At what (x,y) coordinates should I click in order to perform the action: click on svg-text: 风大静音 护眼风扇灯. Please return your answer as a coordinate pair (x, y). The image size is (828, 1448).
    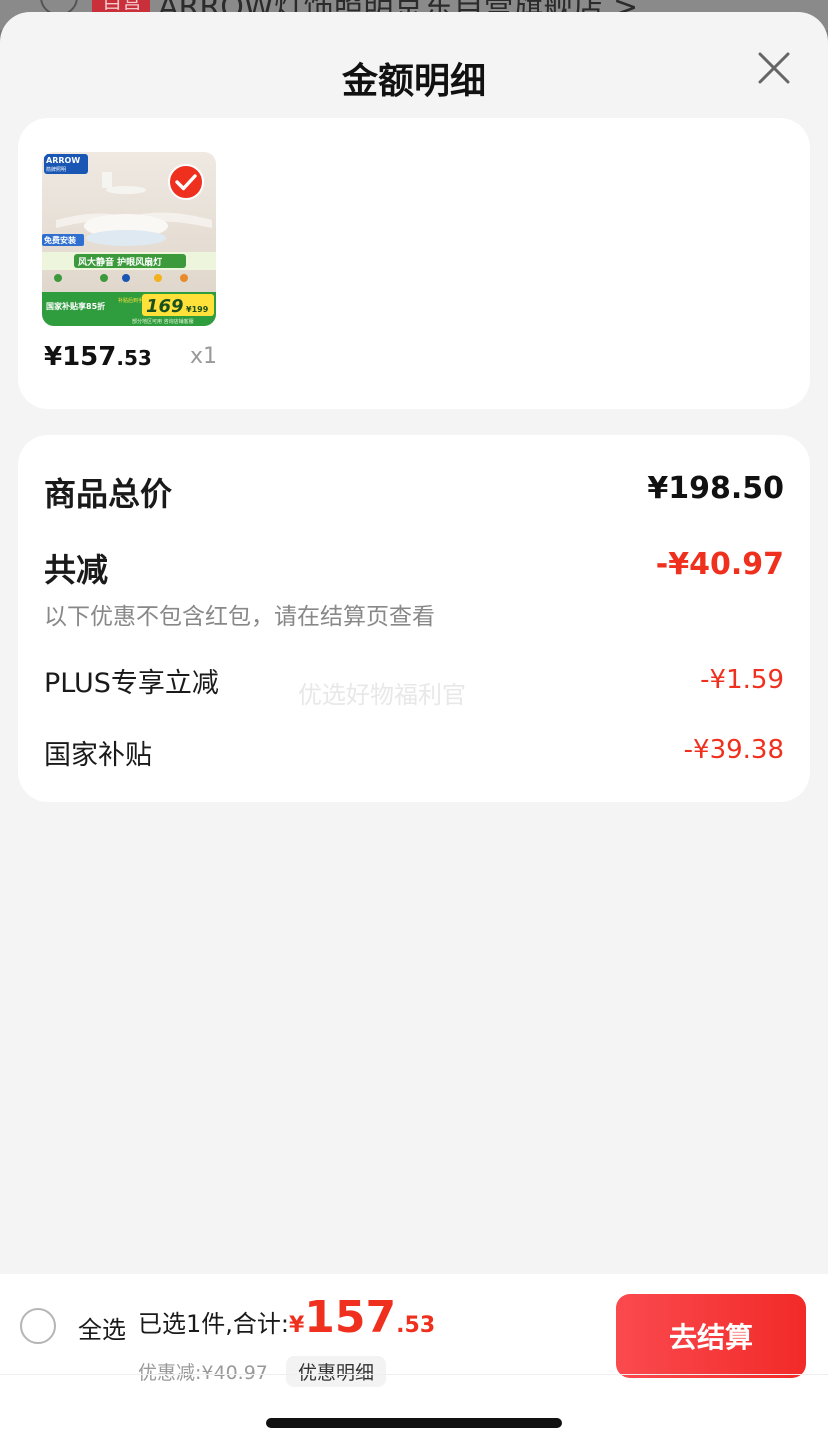
    Looking at the image, I should click on (120, 262).